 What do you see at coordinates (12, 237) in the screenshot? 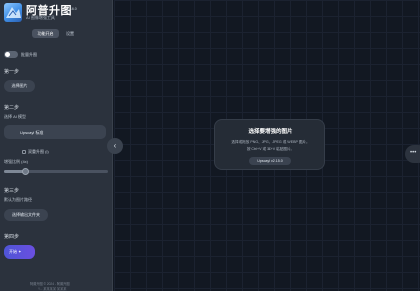
I see `step4-title: 第四步` at bounding box center [12, 237].